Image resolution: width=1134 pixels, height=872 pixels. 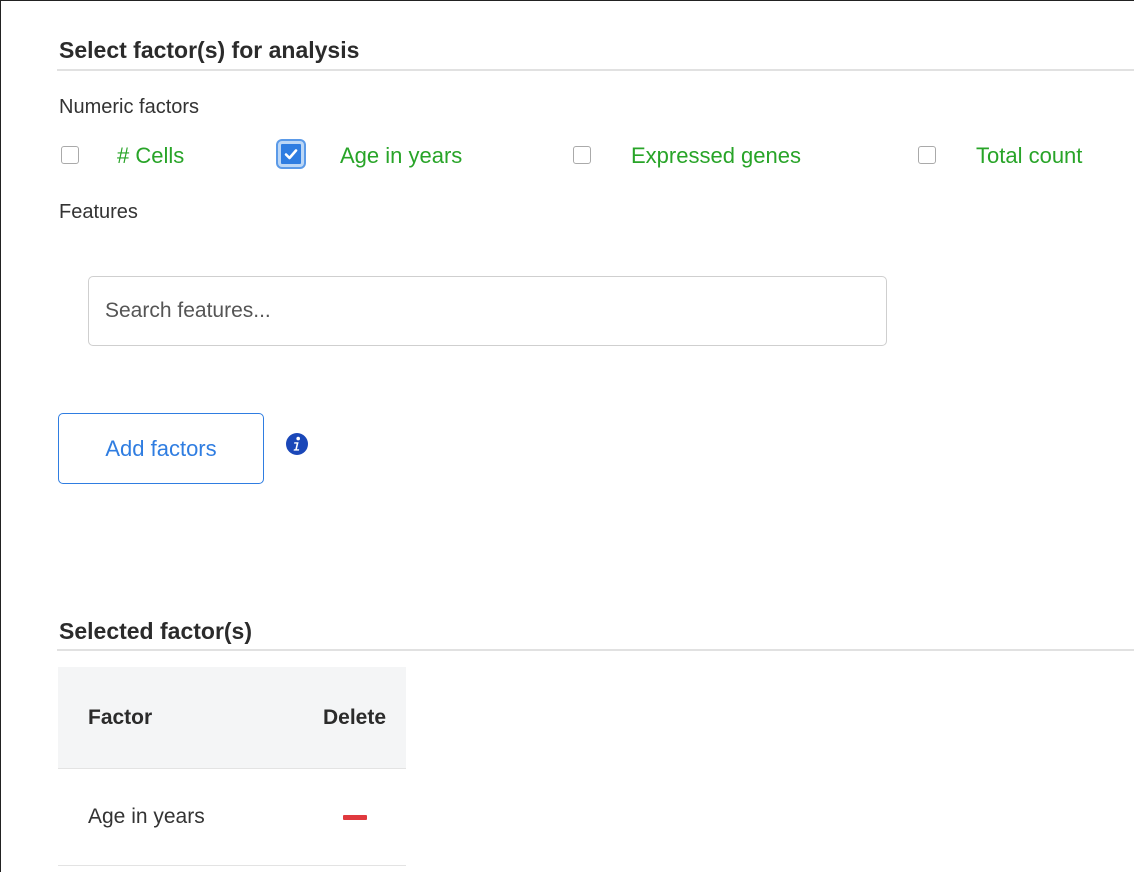 What do you see at coordinates (716, 156) in the screenshot?
I see `checkbox-label-expressed-genes: Expressed genes` at bounding box center [716, 156].